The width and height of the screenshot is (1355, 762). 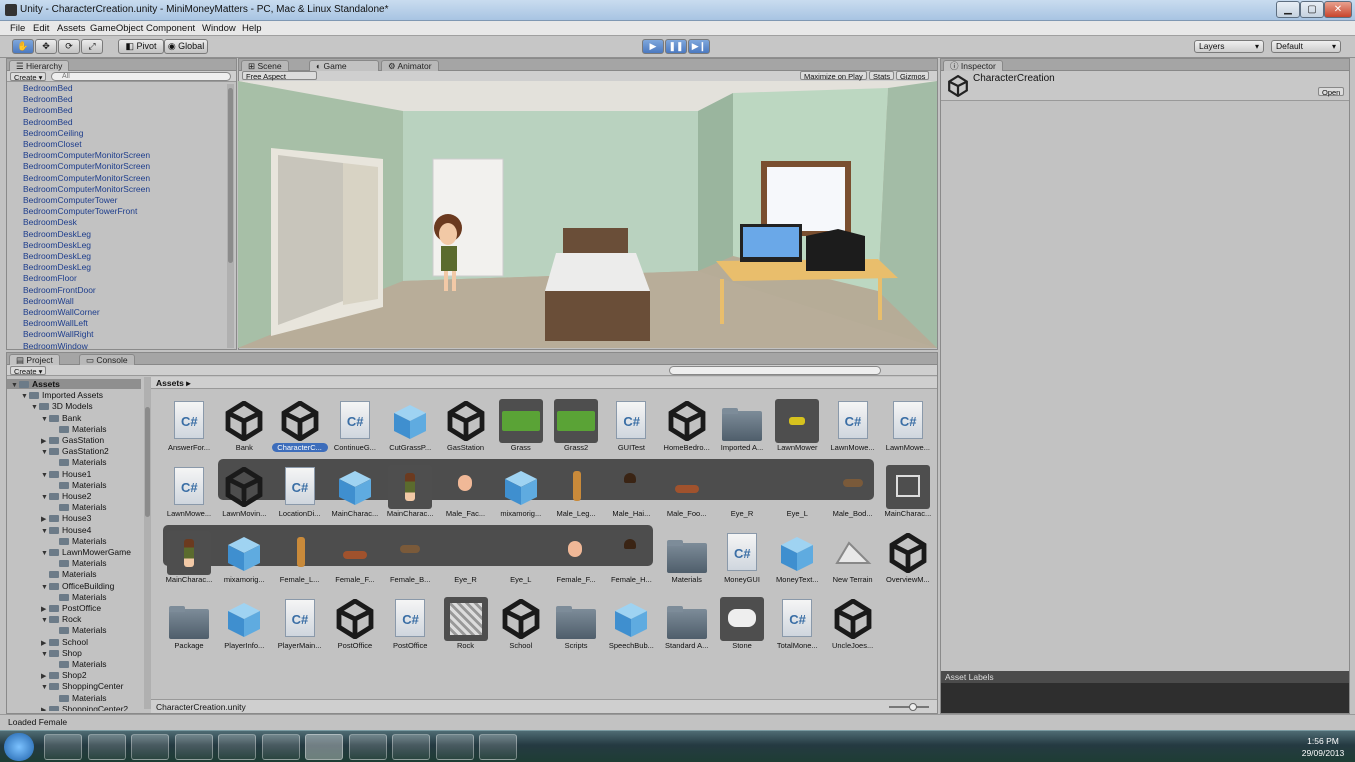 What do you see at coordinates (62, 395) in the screenshot?
I see `tree-folder: ▼ Imported Assets` at bounding box center [62, 395].